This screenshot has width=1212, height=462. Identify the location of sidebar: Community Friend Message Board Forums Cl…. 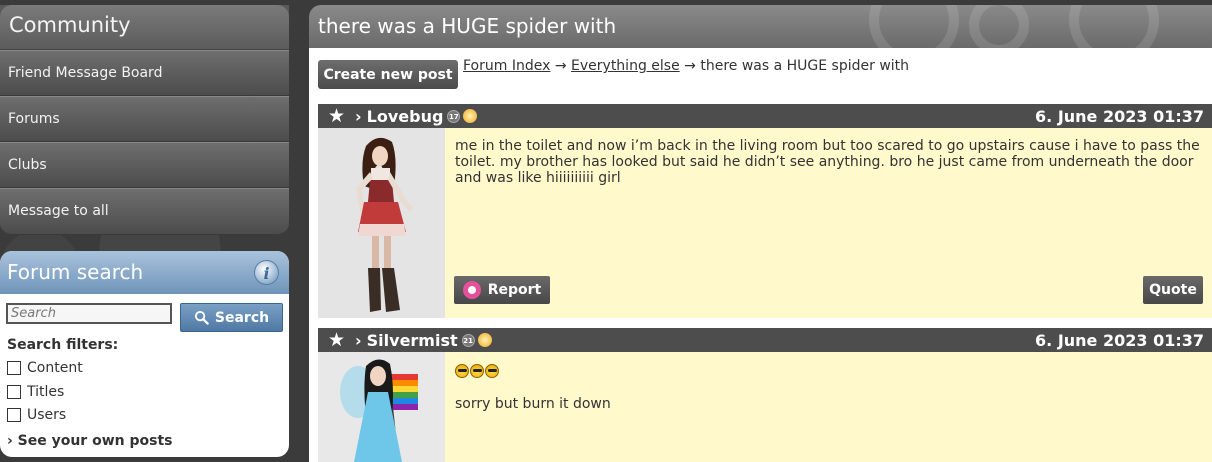
(144, 120).